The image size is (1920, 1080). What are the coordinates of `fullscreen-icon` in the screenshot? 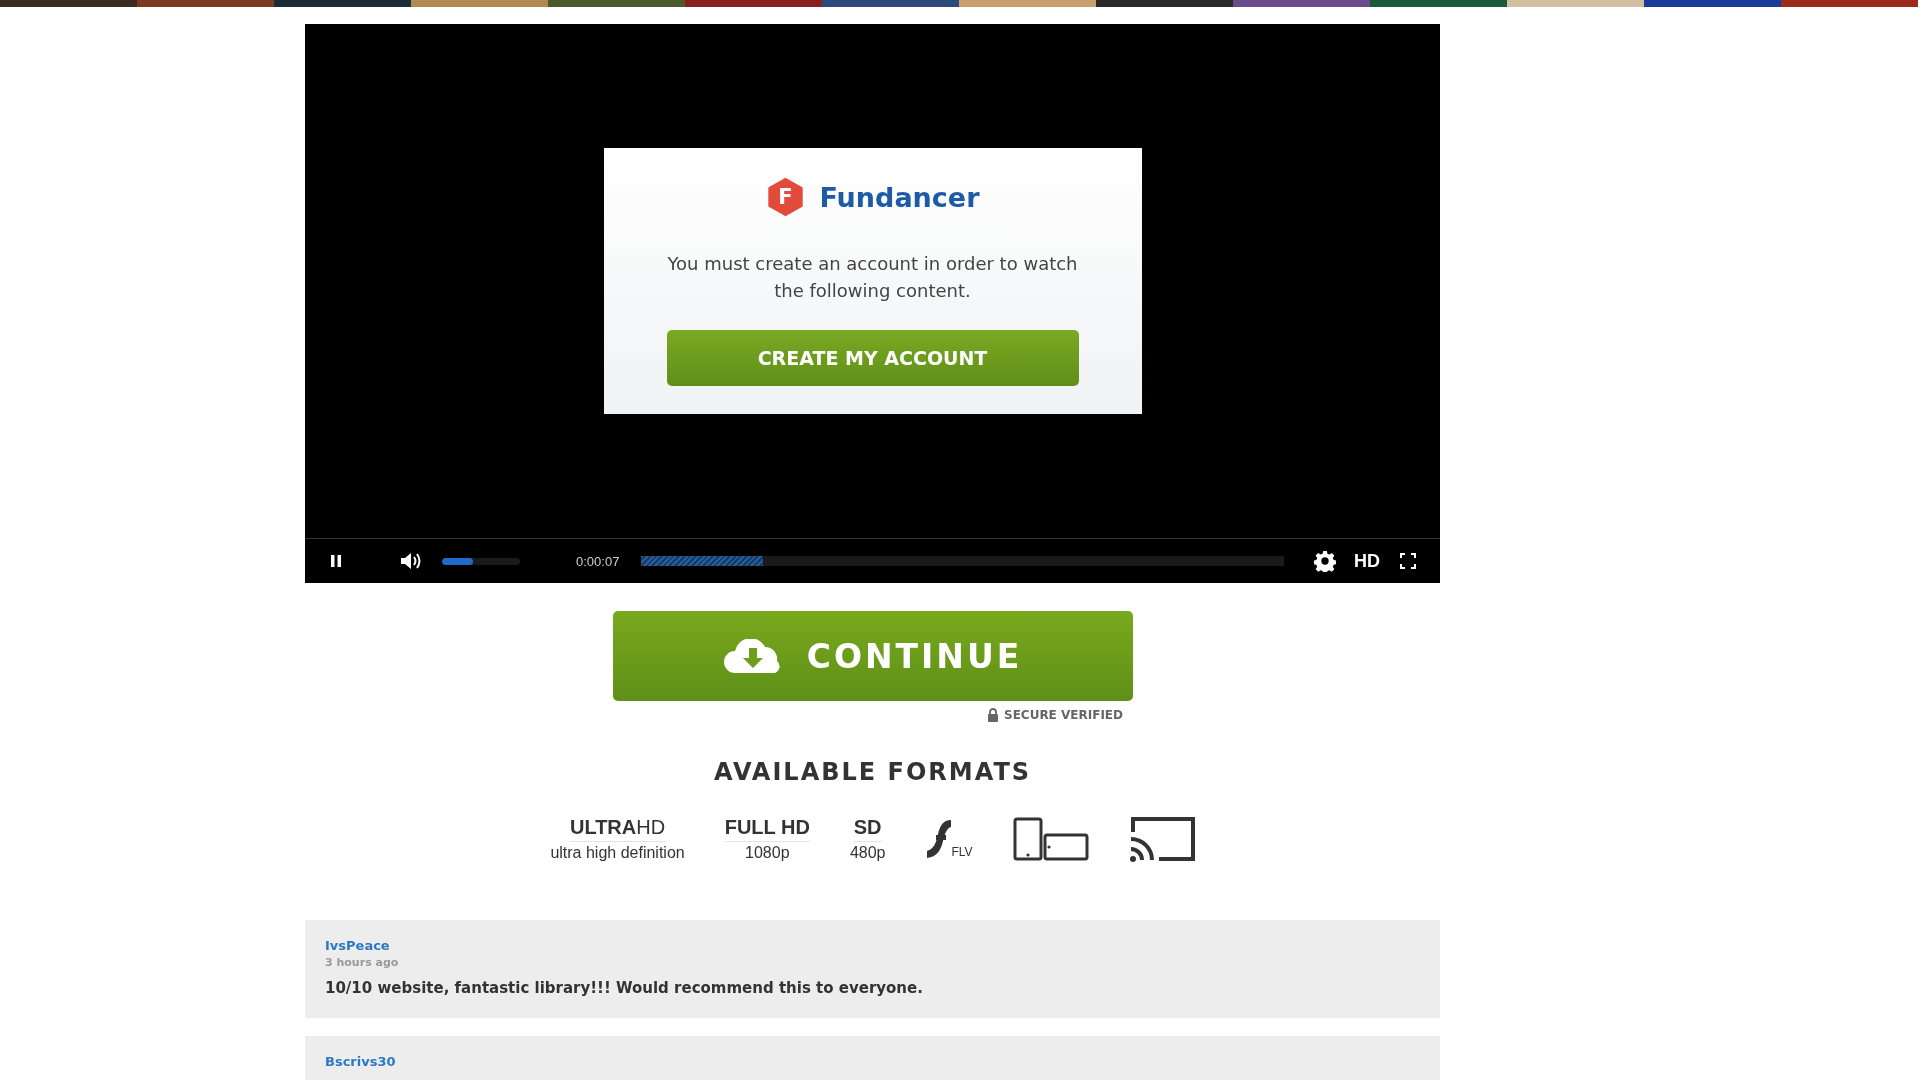 It's located at (1408, 561).